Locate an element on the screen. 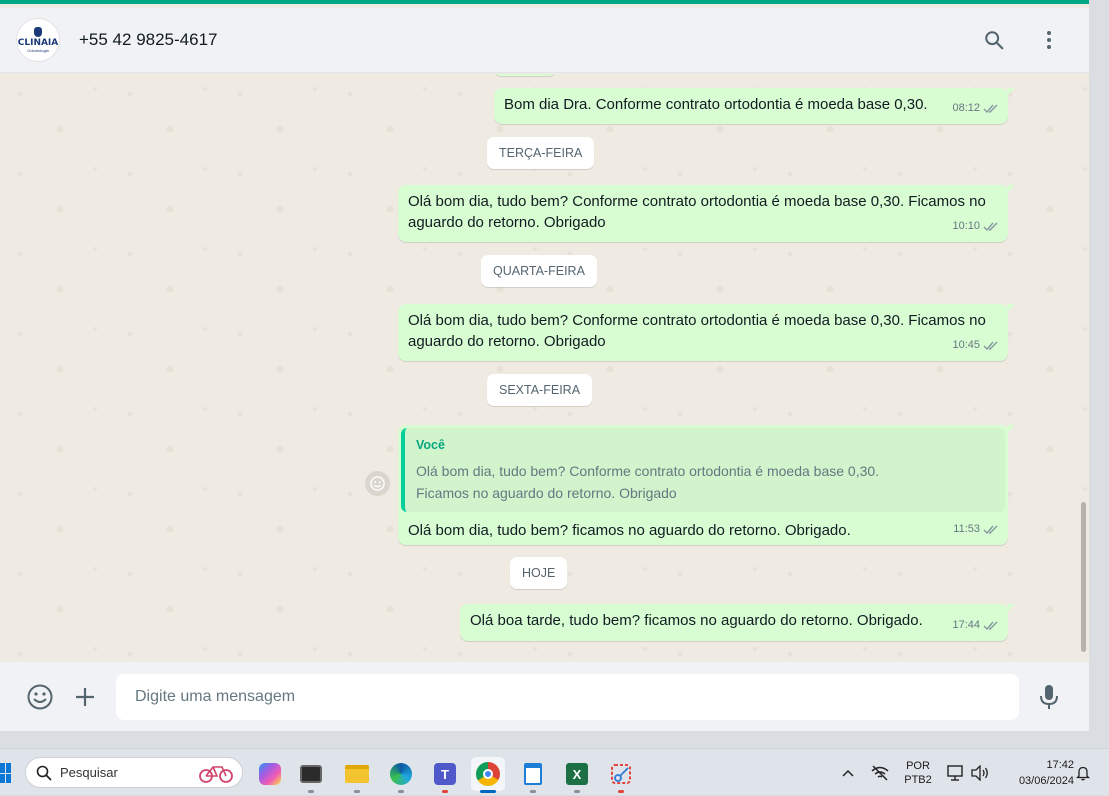 The height and width of the screenshot is (796, 1109). date-chip: HOJE is located at coordinates (539, 573).